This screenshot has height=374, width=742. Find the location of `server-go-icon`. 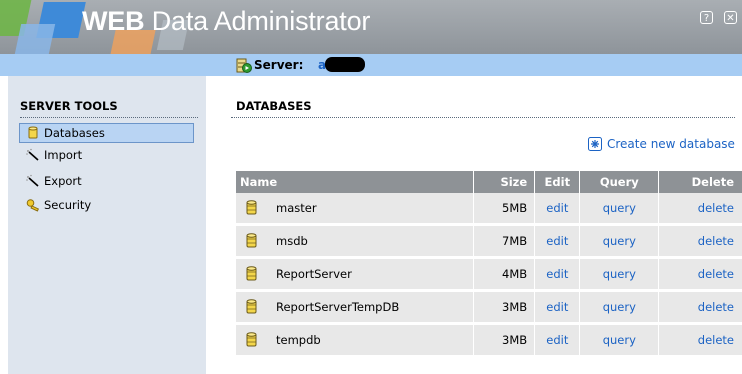

server-go-icon is located at coordinates (244, 65).